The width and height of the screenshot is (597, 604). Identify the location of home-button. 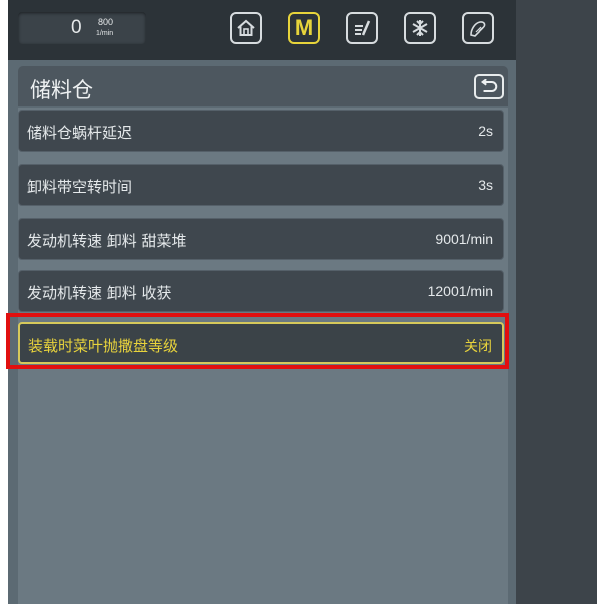
(246, 28).